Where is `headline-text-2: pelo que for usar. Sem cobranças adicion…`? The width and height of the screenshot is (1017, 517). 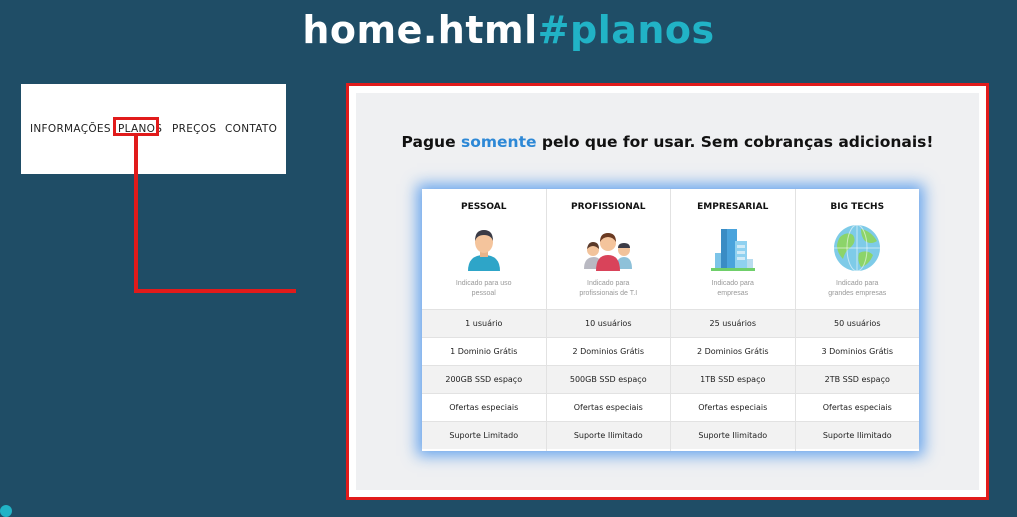
headline-text-2: pelo que for usar. Sem cobranças adicion… is located at coordinates (735, 142).